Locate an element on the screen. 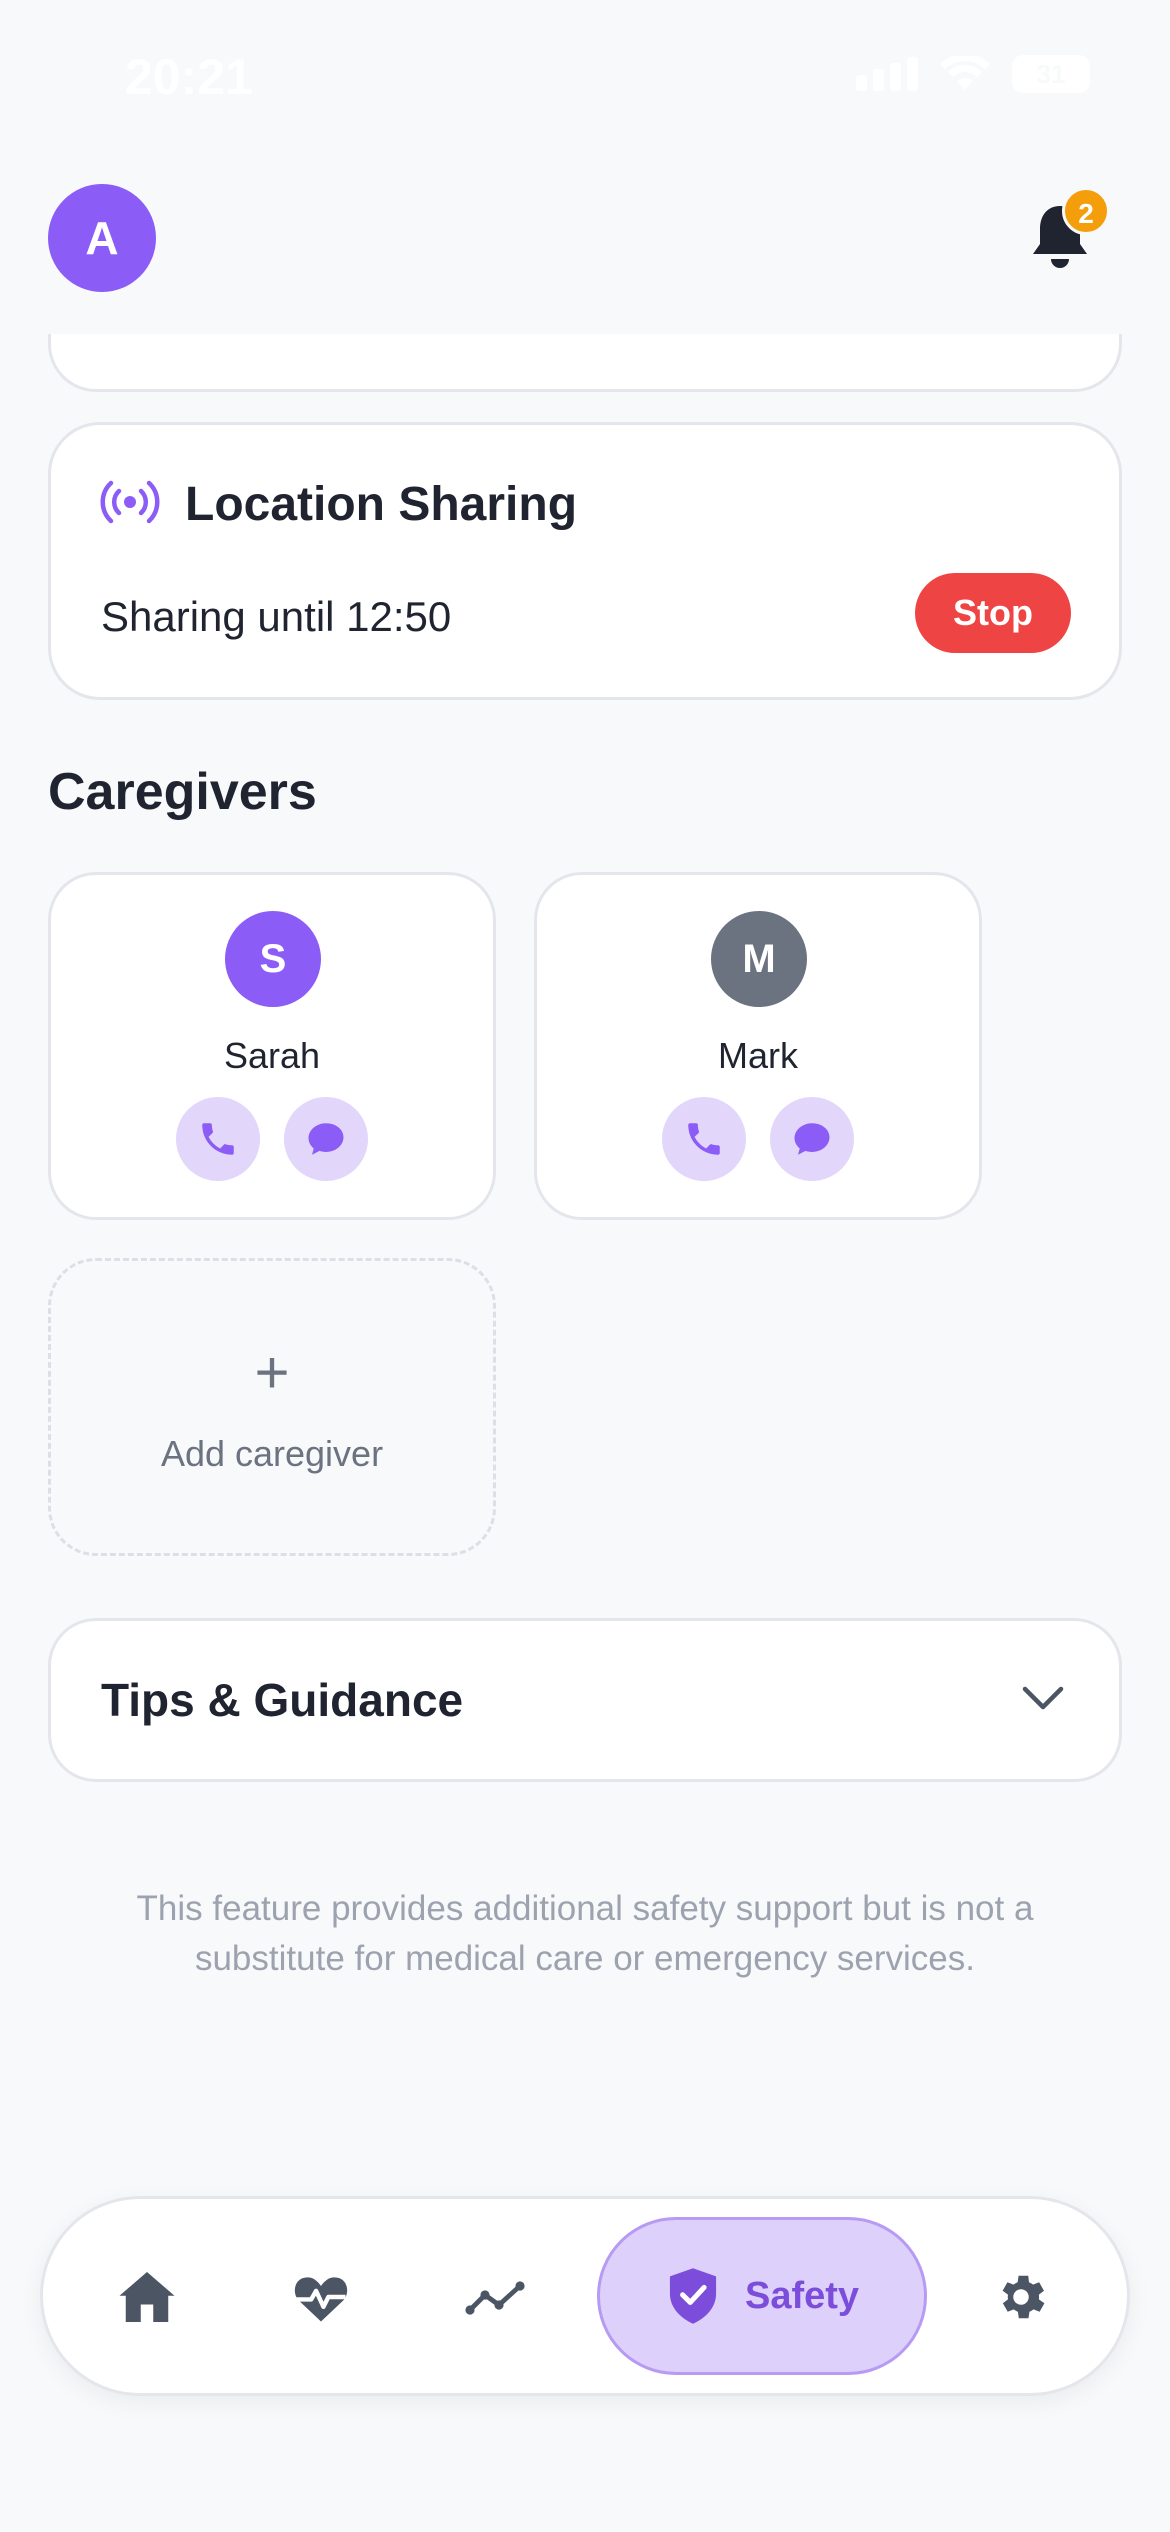  location-sharing-status: Sharing until 12:50 is located at coordinates (276, 616).